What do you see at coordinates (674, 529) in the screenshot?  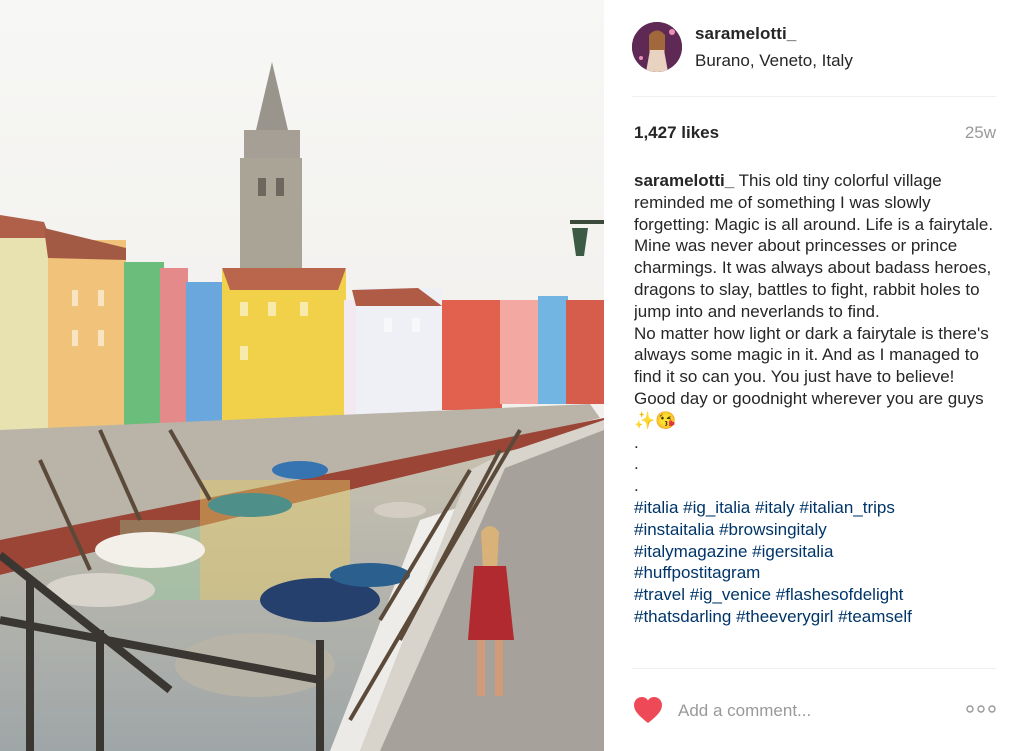 I see `hashtag-link: #instaitalia` at bounding box center [674, 529].